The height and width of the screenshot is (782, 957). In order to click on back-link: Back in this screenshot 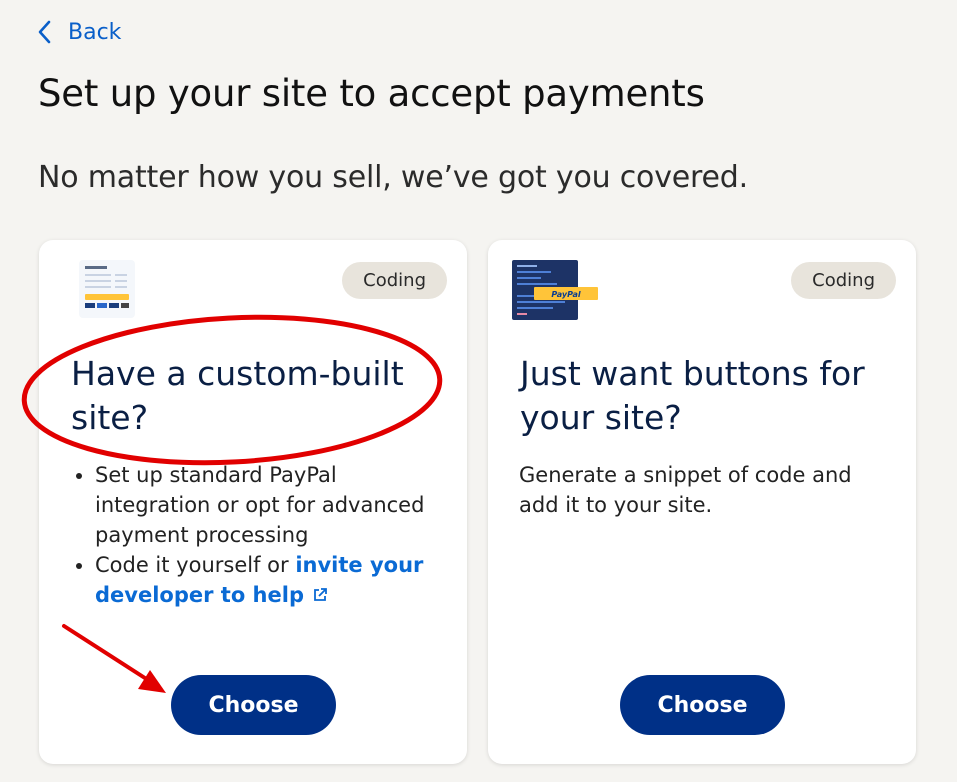, I will do `click(79, 32)`.